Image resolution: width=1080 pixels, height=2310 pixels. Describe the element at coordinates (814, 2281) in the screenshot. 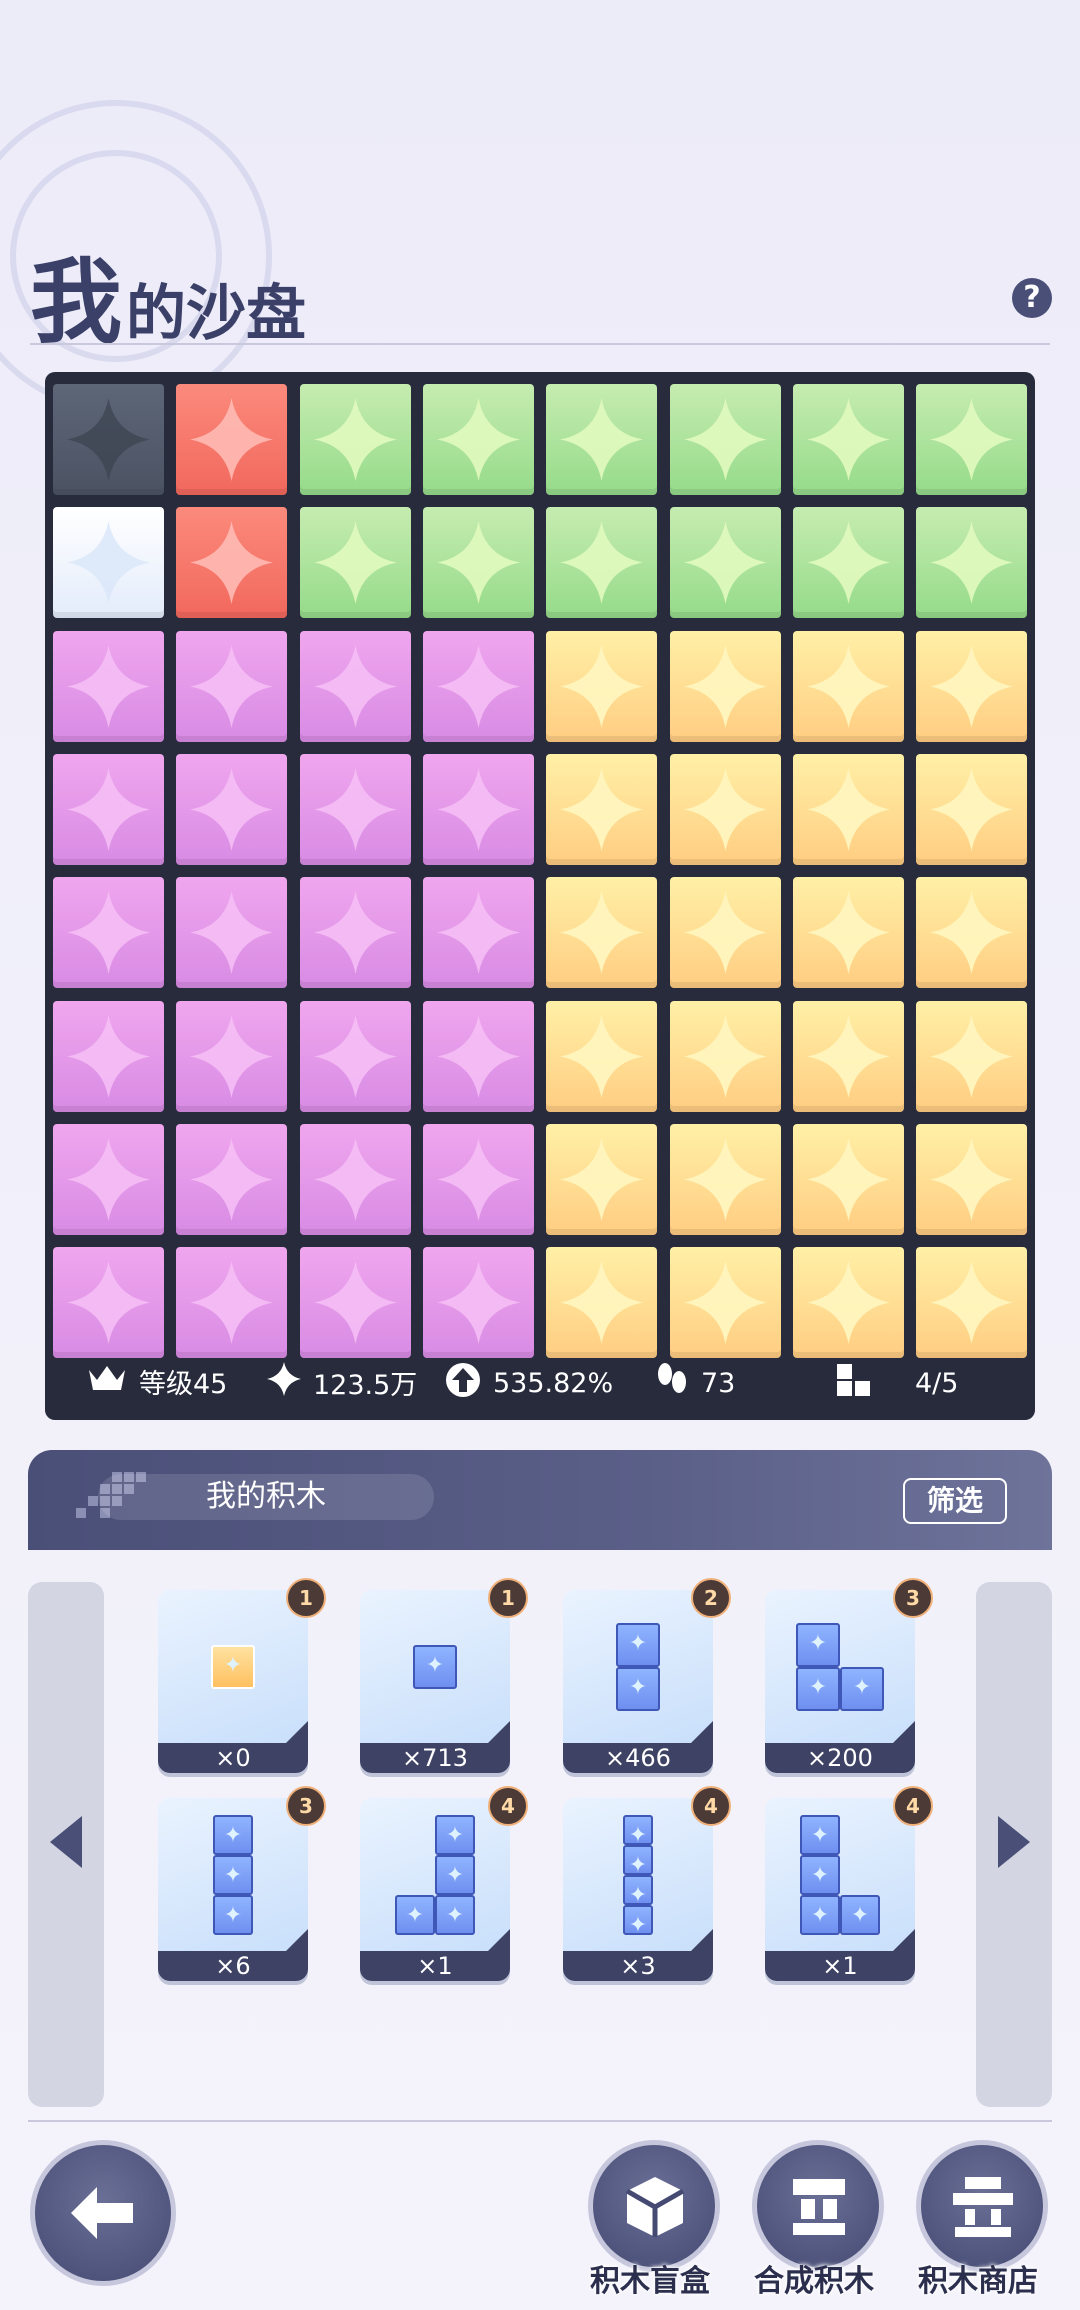

I see `synthesize-label: 合成积木` at that location.